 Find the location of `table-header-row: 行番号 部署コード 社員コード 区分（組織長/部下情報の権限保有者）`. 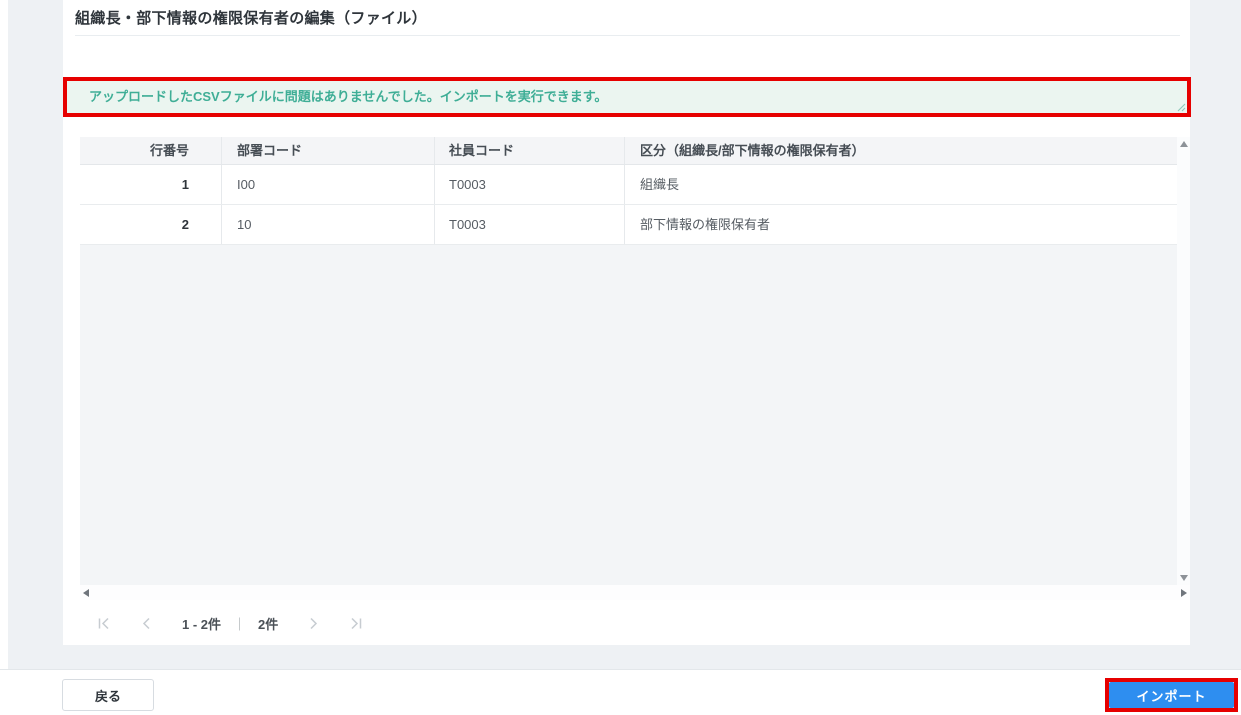

table-header-row: 行番号 部署コード 社員コード 区分（組織長/部下情報の権限保有者） is located at coordinates (628, 151).